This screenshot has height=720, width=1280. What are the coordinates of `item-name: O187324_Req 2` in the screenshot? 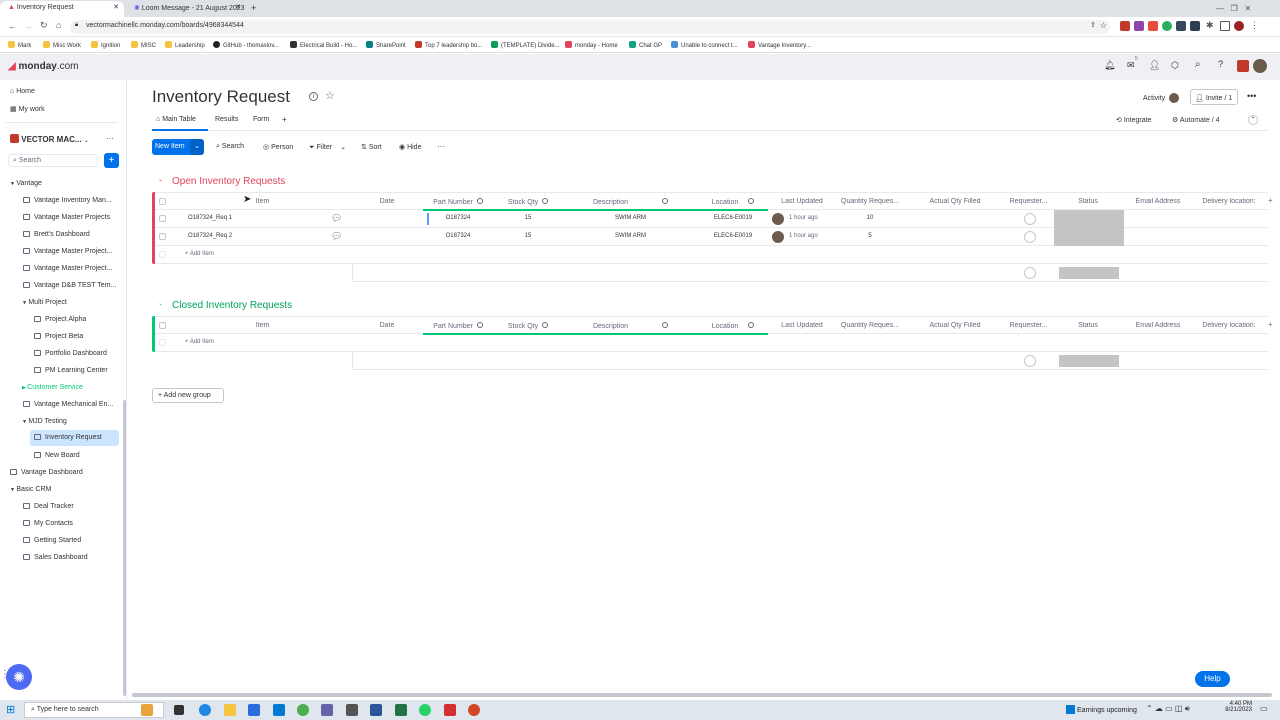 It's located at (210, 236).